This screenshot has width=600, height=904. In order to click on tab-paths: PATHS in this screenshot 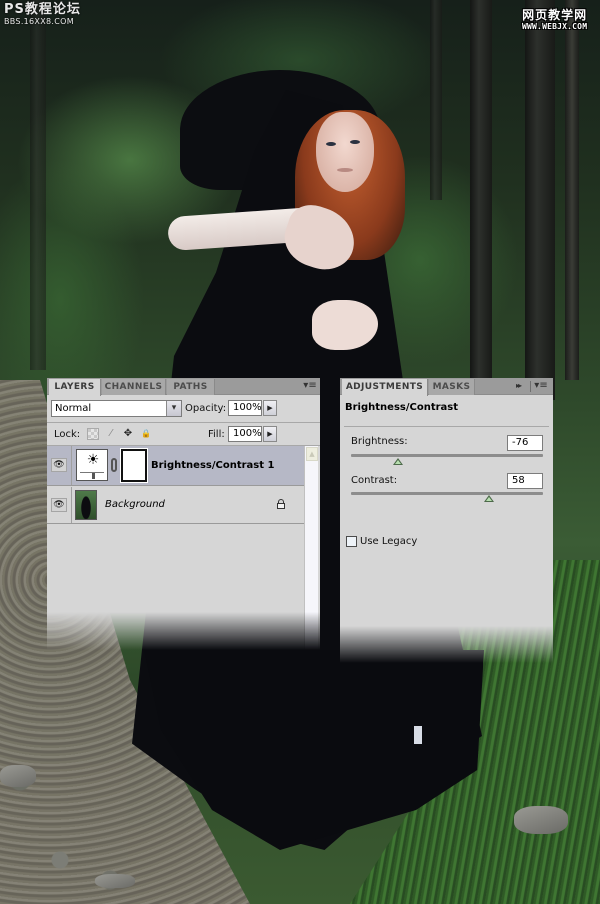, I will do `click(191, 387)`.